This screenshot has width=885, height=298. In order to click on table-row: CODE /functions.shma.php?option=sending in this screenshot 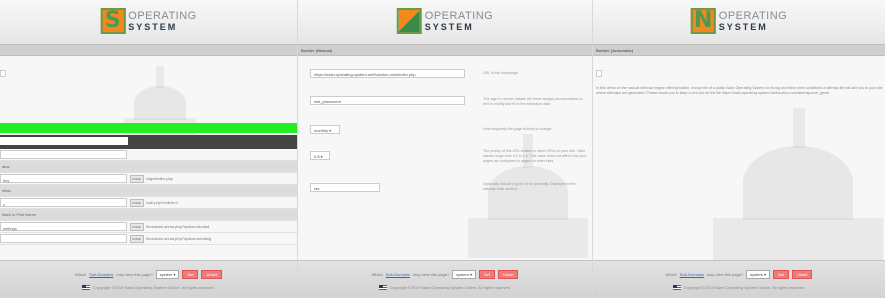, I will do `click(148, 239)`.